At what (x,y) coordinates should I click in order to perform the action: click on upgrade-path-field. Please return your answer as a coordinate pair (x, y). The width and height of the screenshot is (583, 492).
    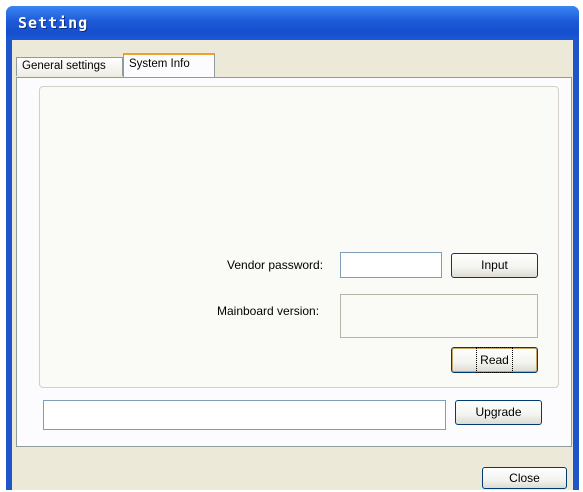
    Looking at the image, I should click on (244, 415).